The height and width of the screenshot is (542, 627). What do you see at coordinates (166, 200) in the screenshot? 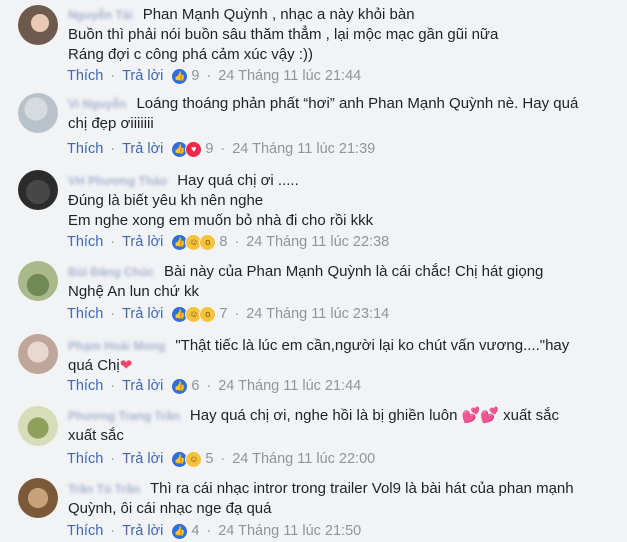
I see `comment-text: Đúng là biết yêu kh nên nghe` at bounding box center [166, 200].